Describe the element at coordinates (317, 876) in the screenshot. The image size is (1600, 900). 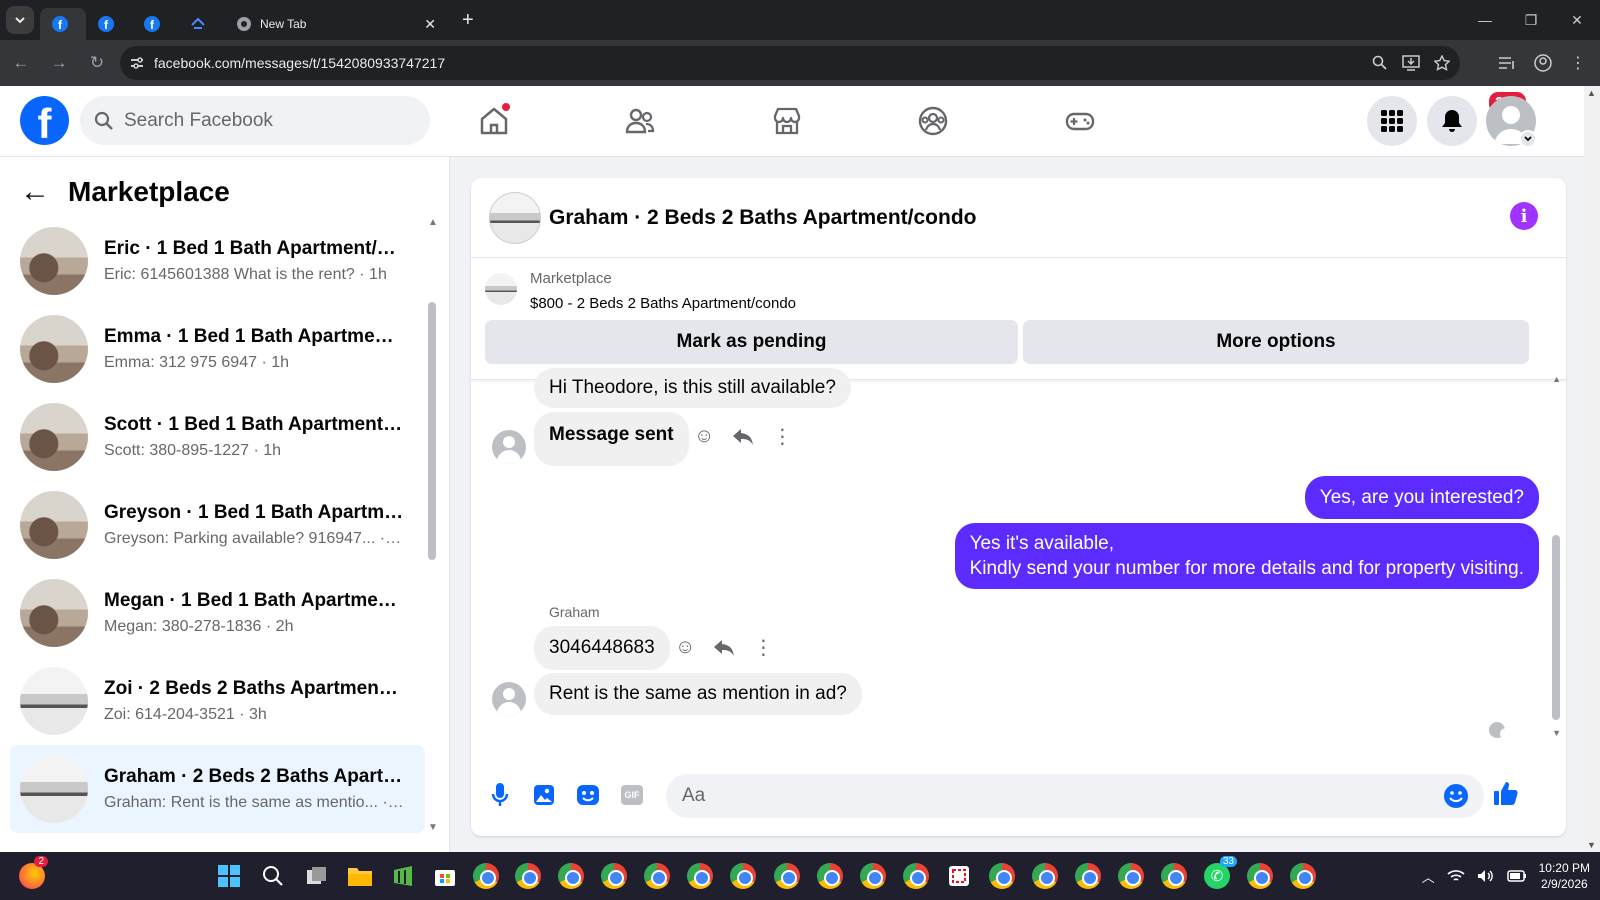
I see `taskbar-task-view` at that location.